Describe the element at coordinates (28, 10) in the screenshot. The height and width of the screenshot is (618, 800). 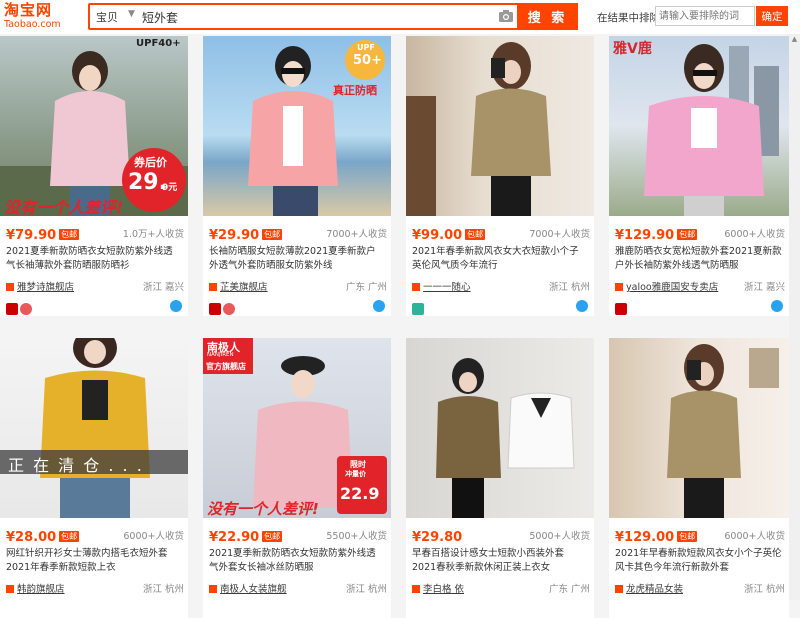
I see `logo-text: 淘宝网` at that location.